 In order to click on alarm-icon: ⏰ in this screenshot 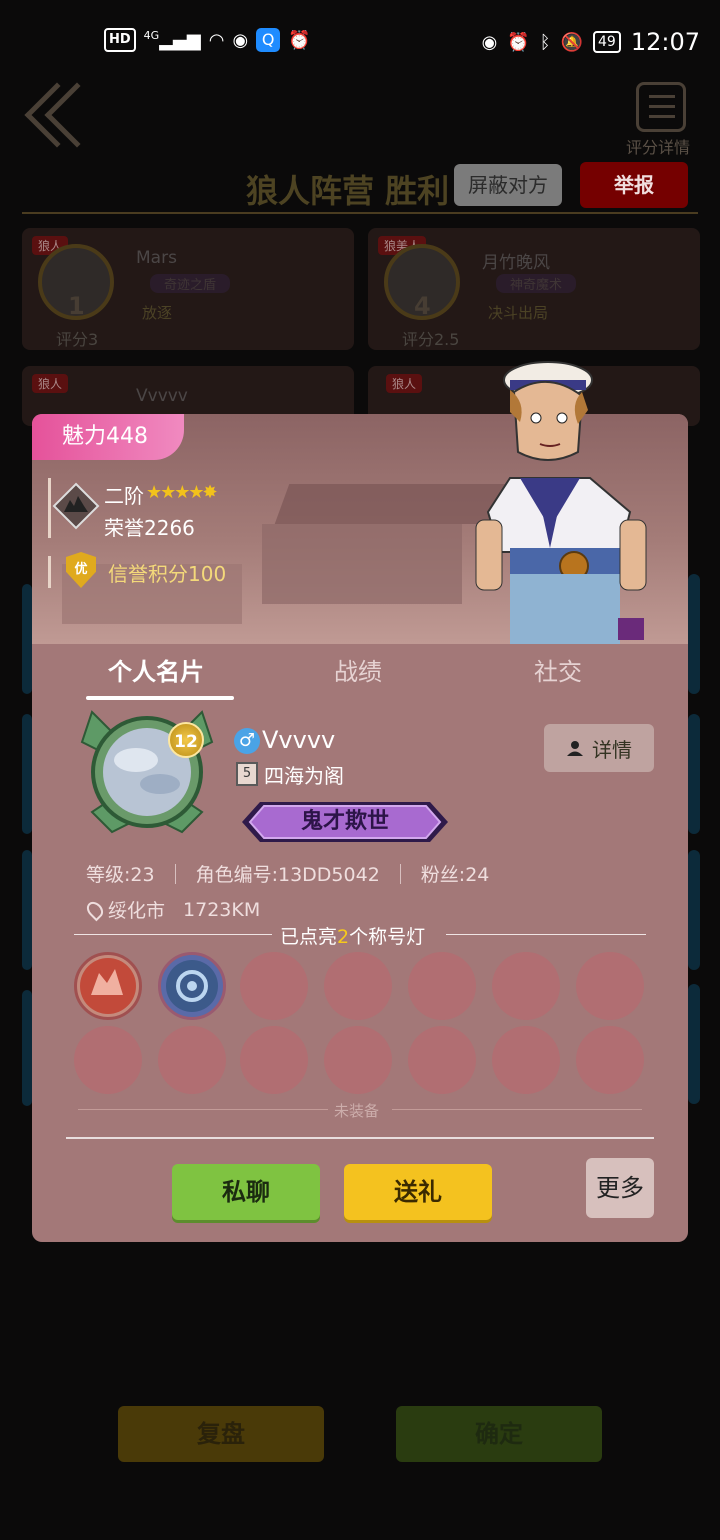, I will do `click(299, 40)`.